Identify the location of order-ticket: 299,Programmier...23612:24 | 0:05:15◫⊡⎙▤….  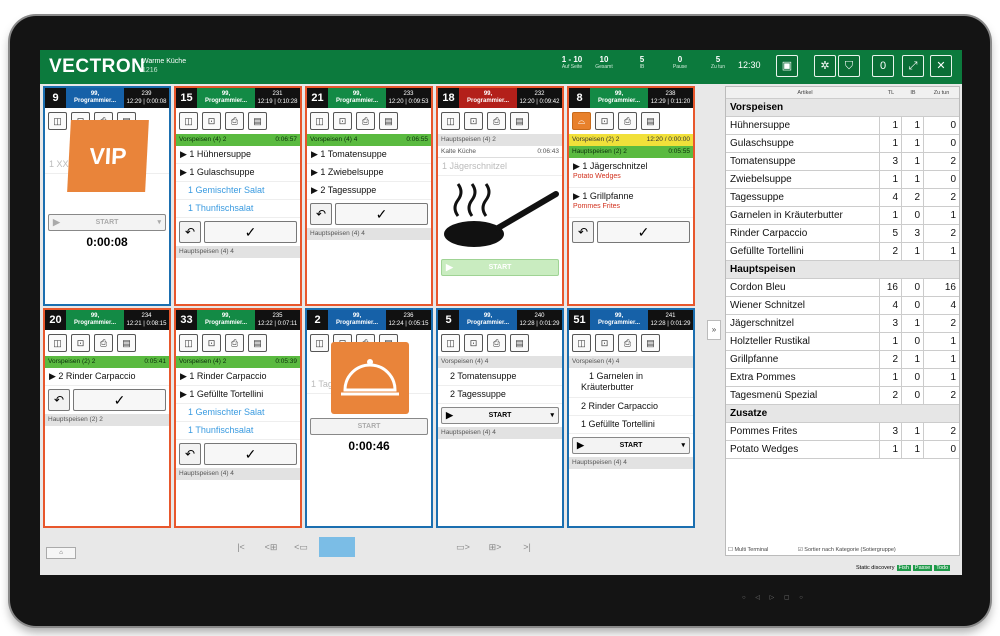
(369, 418).